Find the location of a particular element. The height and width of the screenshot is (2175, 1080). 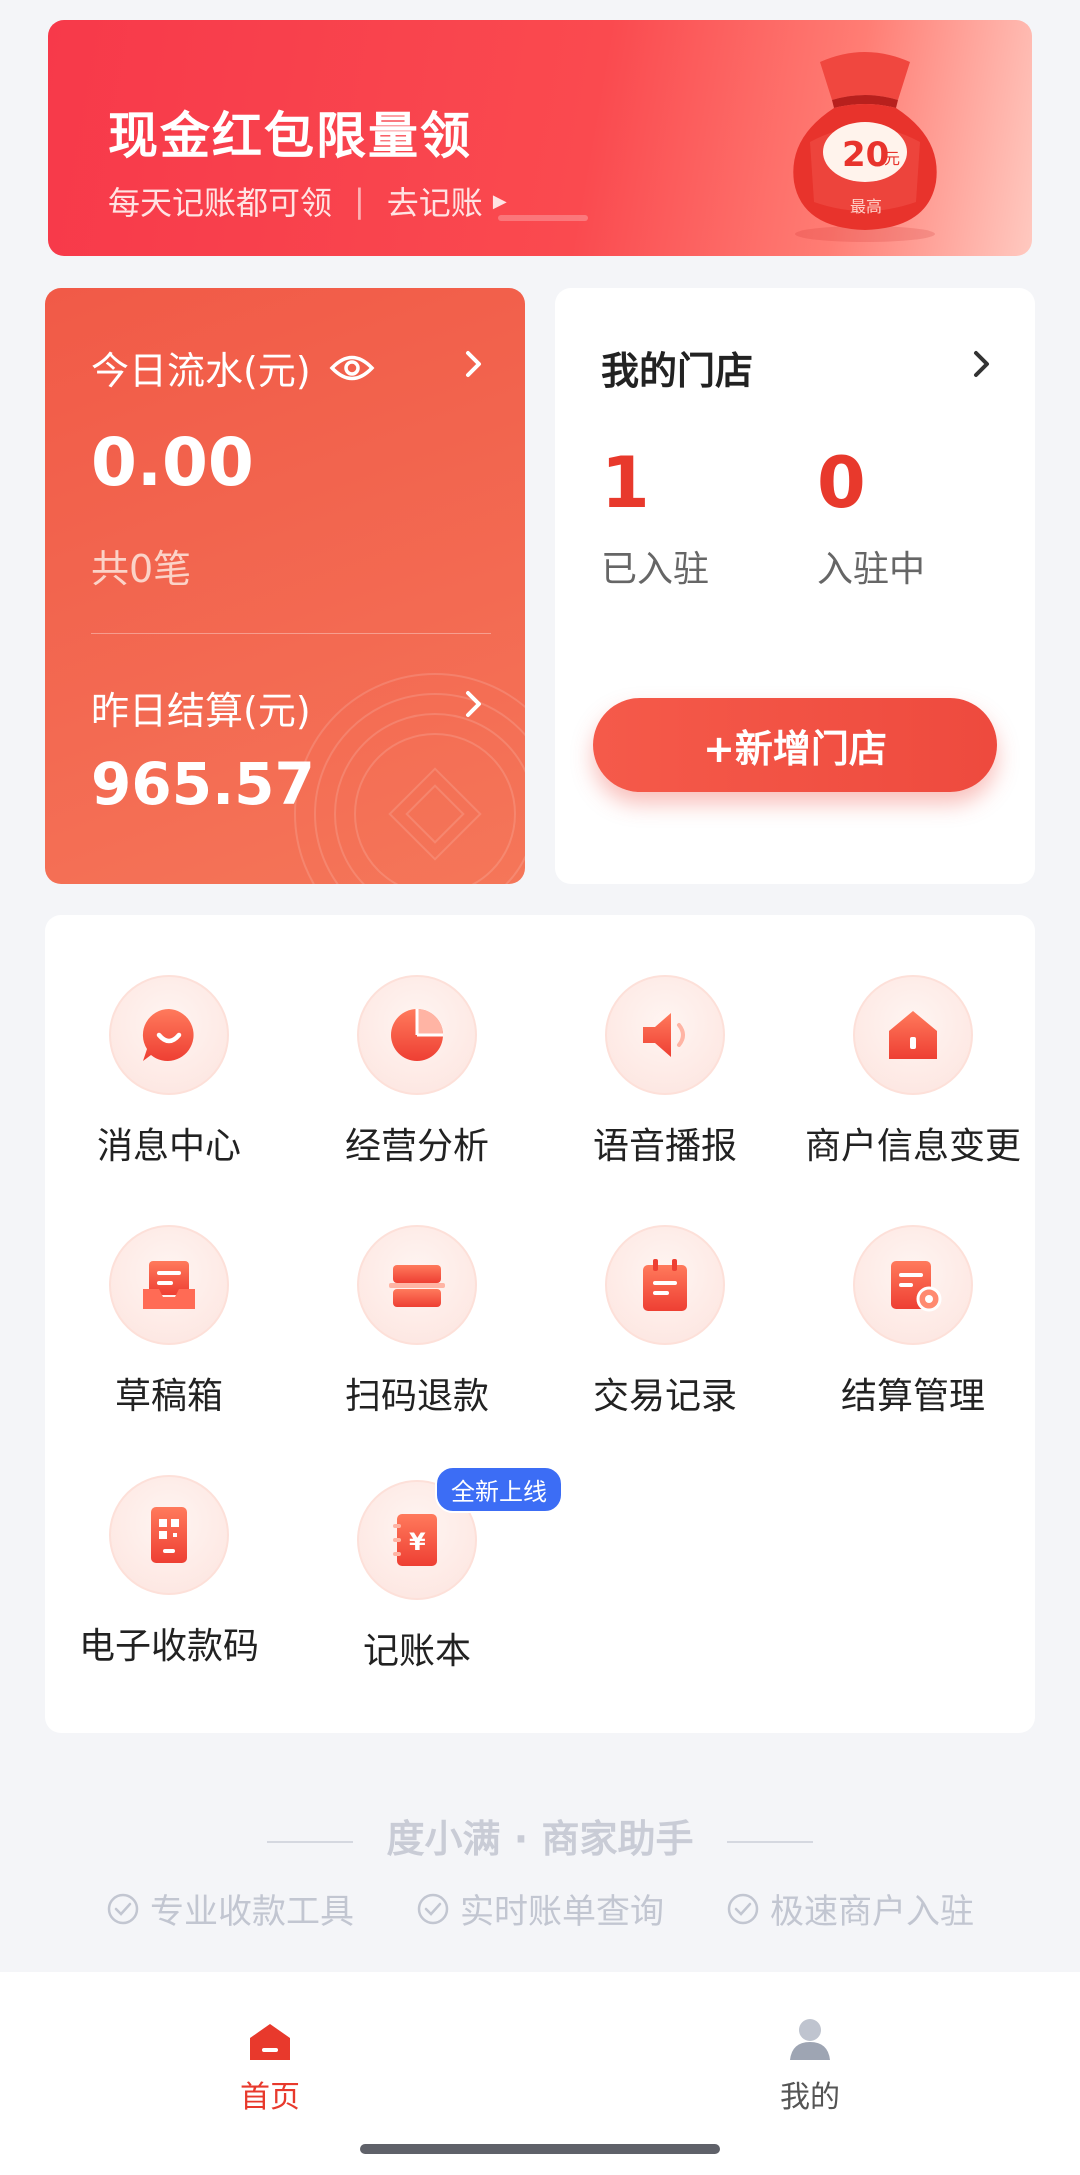

banner-amount: 20 is located at coordinates (865, 155).